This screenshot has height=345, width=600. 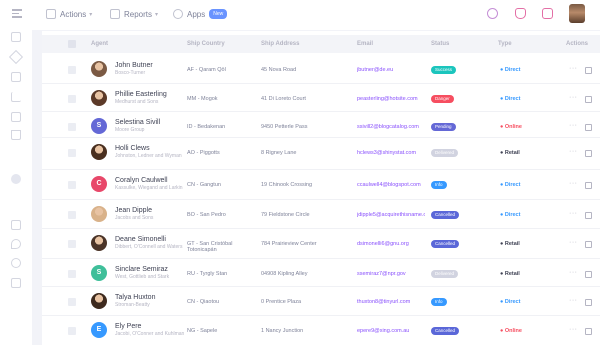 What do you see at coordinates (149, 247) in the screenshot?
I see `agent-company: Dibbert, O'Connell and Waters` at bounding box center [149, 247].